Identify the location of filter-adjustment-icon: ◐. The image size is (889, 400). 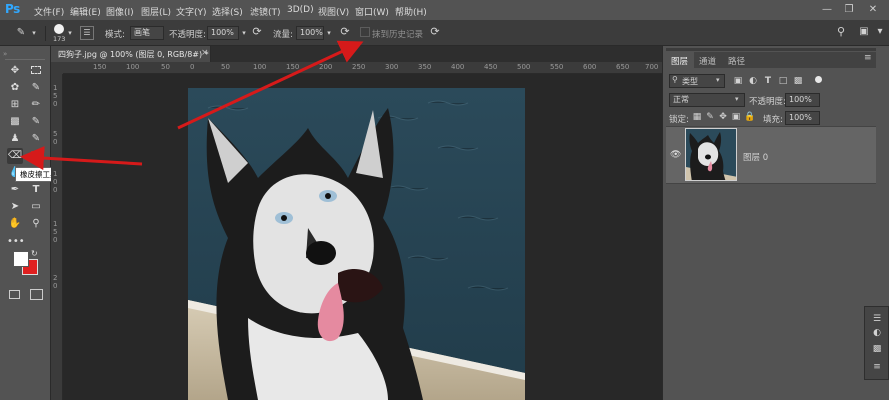
(753, 81).